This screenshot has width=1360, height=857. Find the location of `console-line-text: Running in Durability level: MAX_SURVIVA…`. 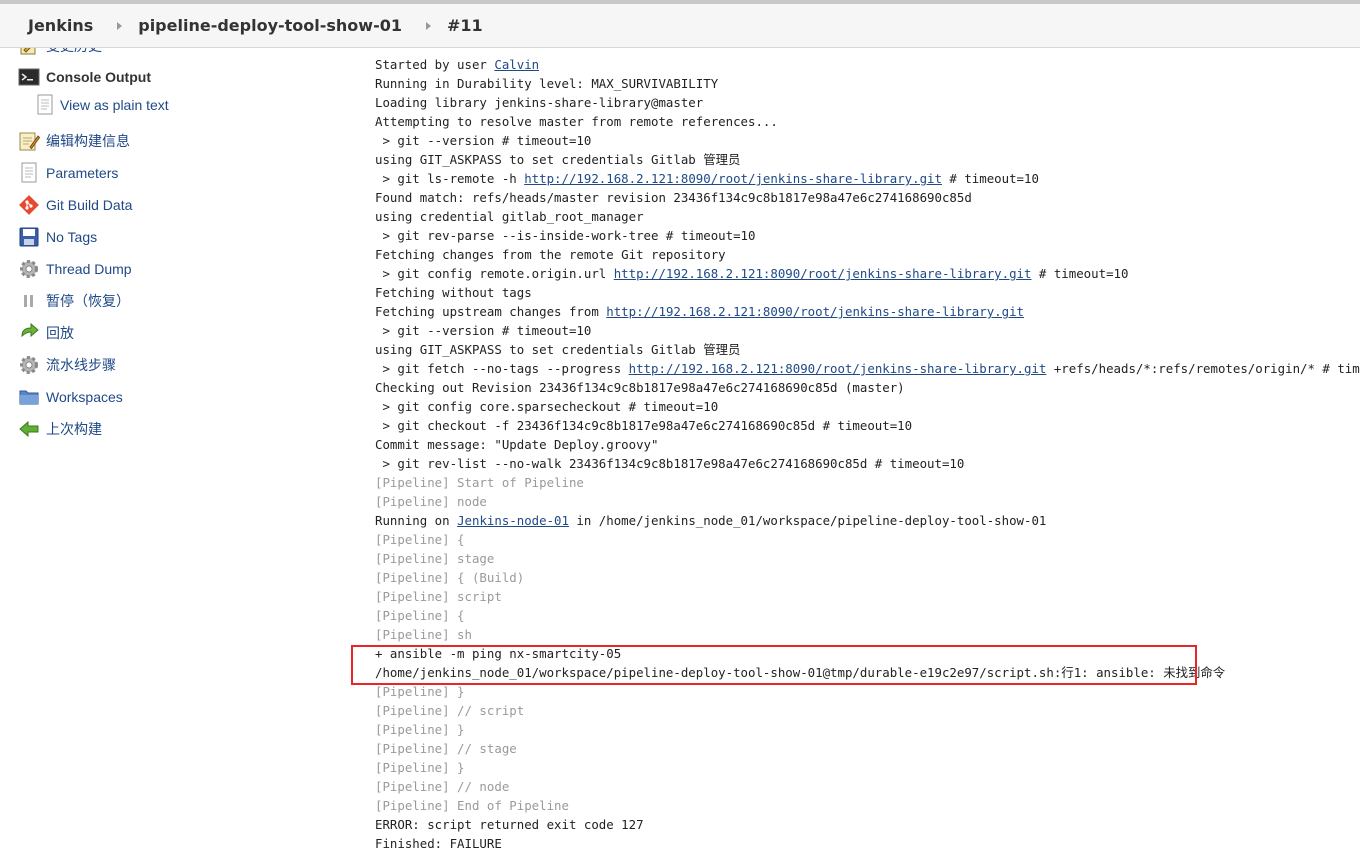

console-line-text: Running in Durability level: MAX_SURVIVA… is located at coordinates (547, 83).